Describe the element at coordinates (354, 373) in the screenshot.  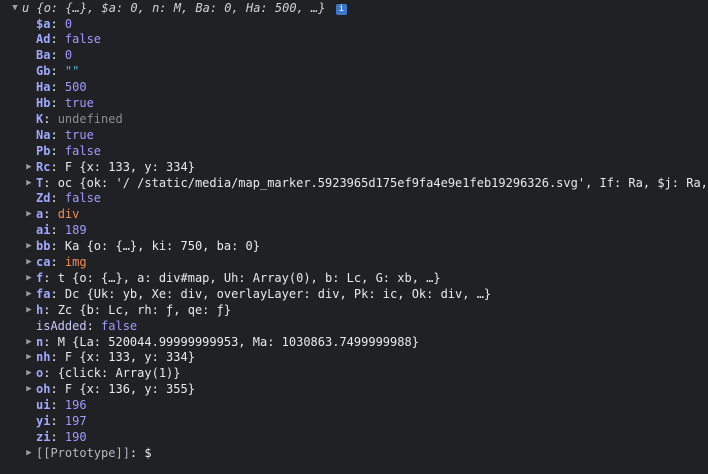
I see `property-row-o: ▶ o: {click: Array(1)}` at that location.